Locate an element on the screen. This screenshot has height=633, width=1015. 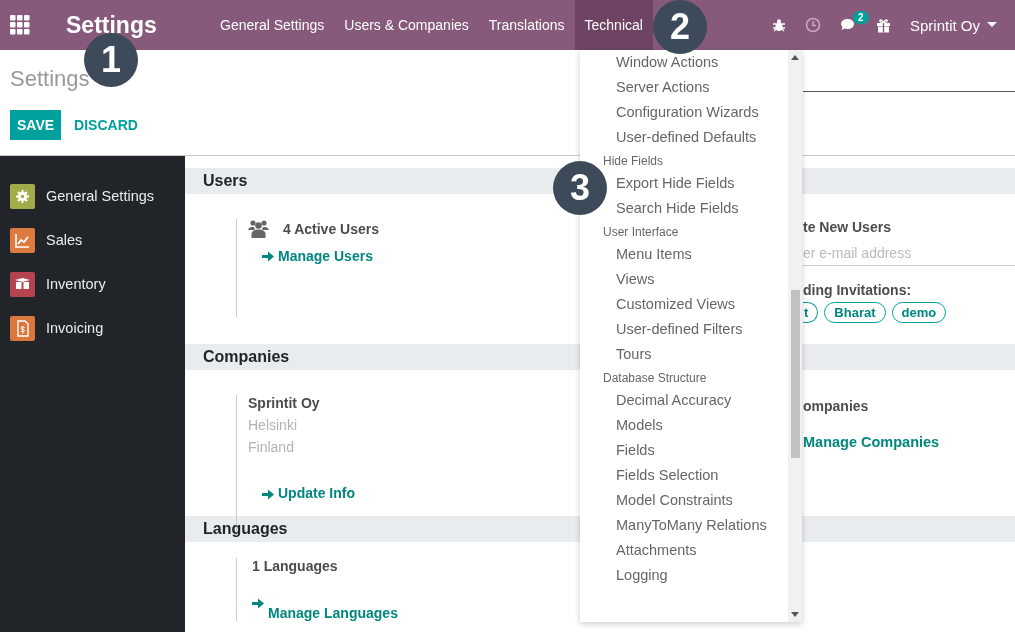
scrollbar-thumb is located at coordinates (795, 374).